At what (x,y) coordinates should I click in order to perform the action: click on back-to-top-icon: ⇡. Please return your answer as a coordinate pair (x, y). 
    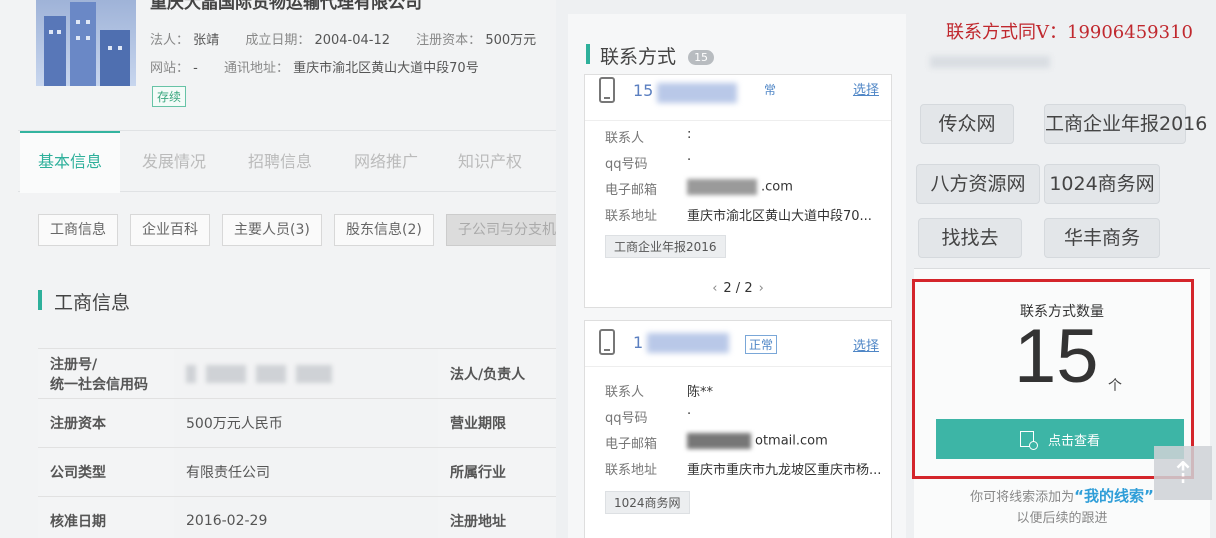
    Looking at the image, I should click on (1183, 473).